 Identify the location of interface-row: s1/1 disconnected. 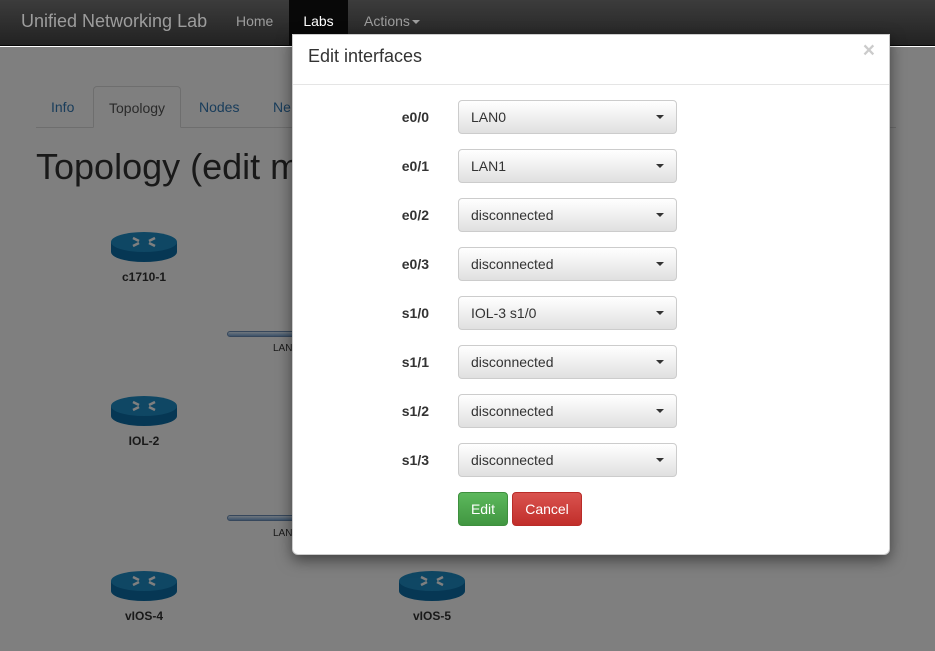
(591, 362).